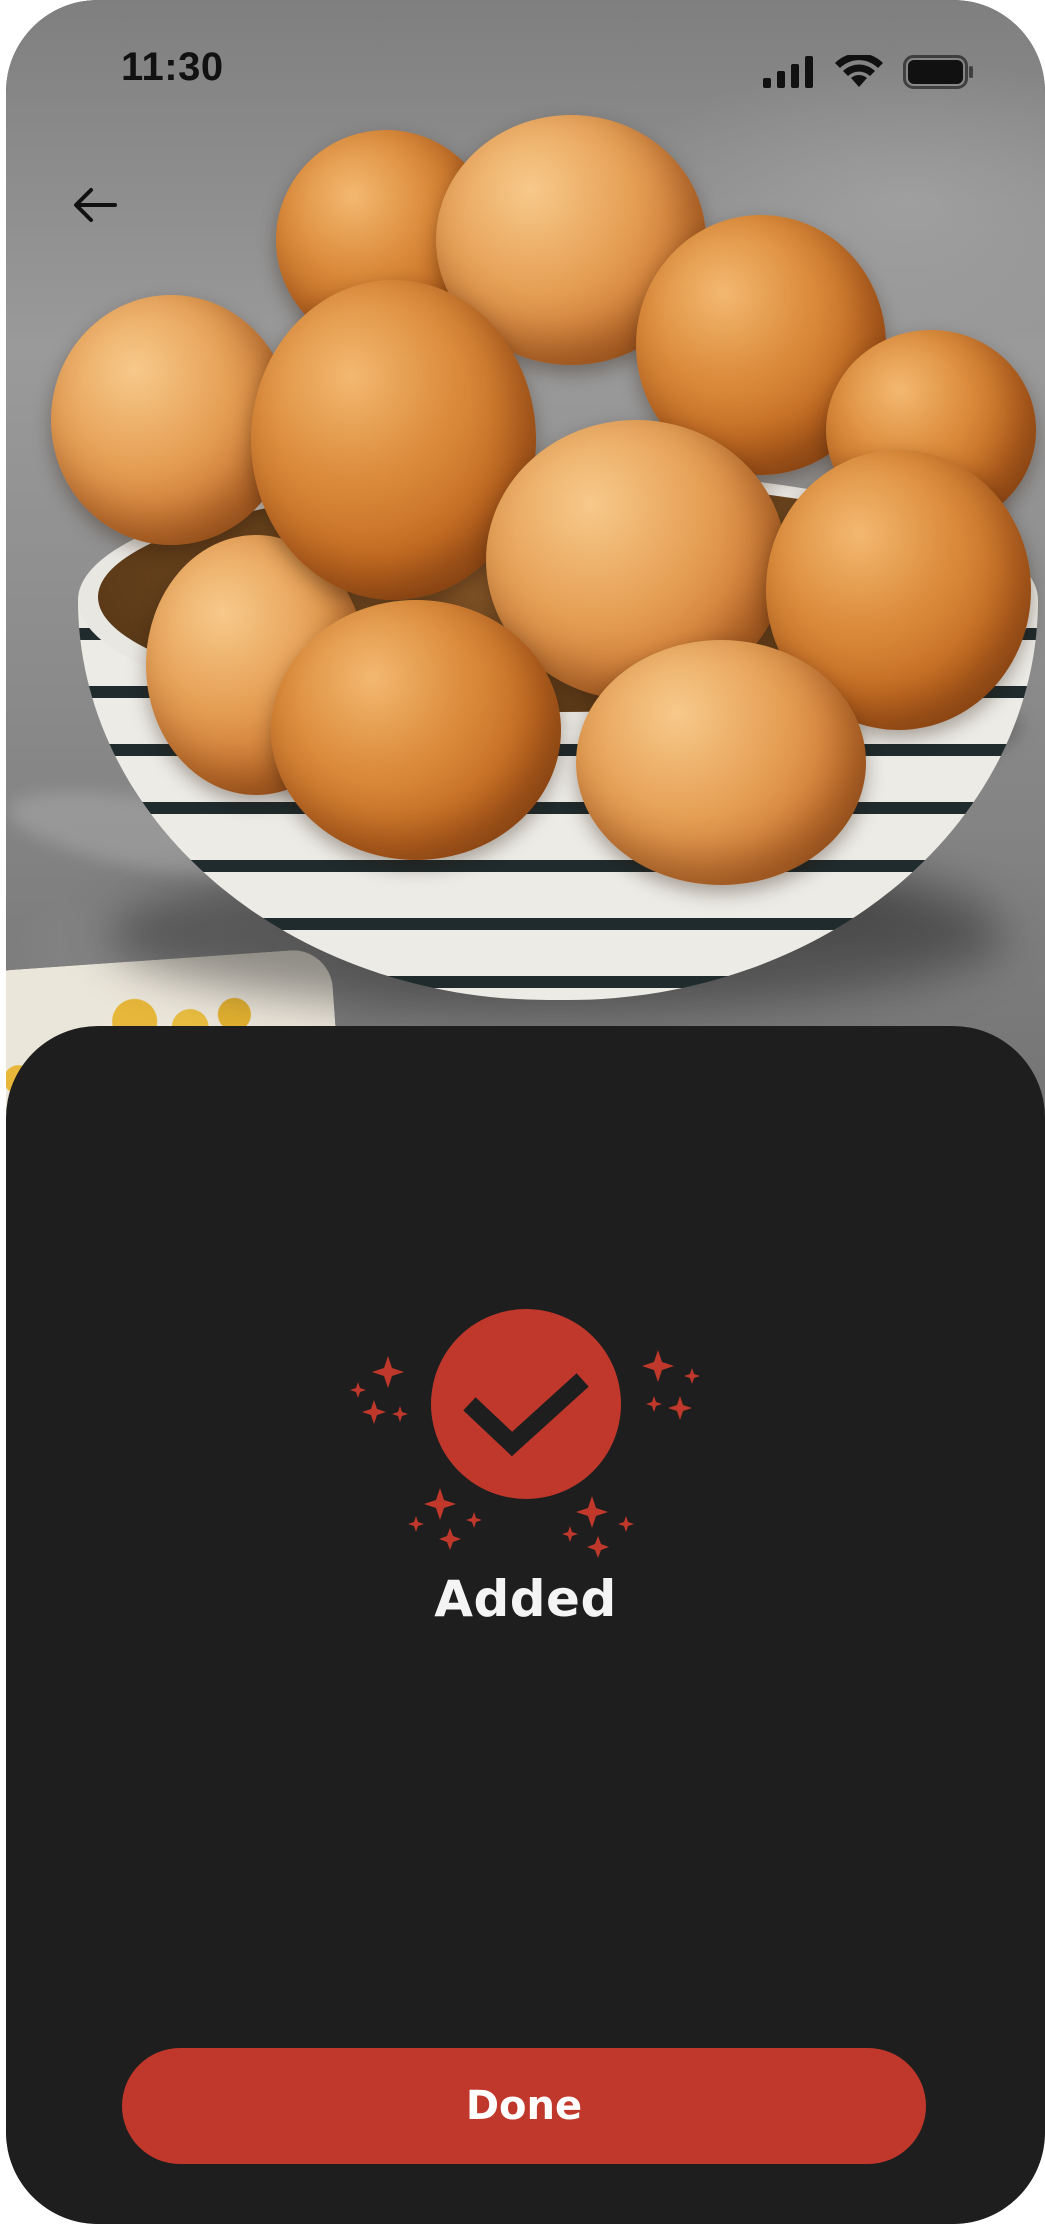 Image resolution: width=1045 pixels, height=2224 pixels. What do you see at coordinates (788, 72) in the screenshot?
I see `cellular-signal-icon` at bounding box center [788, 72].